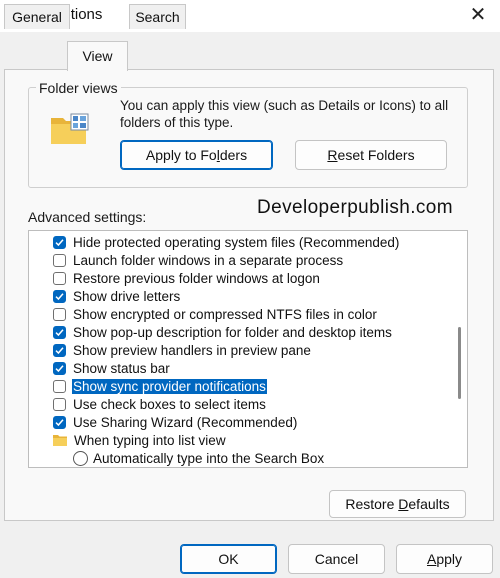 This screenshot has height=578, width=500. Describe the element at coordinates (150, 440) in the screenshot. I see `list-item-label: When typing into list view` at that location.